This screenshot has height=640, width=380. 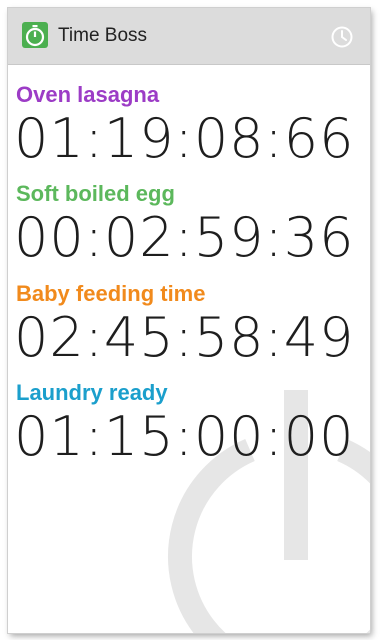 I want to click on action-bar: Time Boss, so click(x=189, y=36).